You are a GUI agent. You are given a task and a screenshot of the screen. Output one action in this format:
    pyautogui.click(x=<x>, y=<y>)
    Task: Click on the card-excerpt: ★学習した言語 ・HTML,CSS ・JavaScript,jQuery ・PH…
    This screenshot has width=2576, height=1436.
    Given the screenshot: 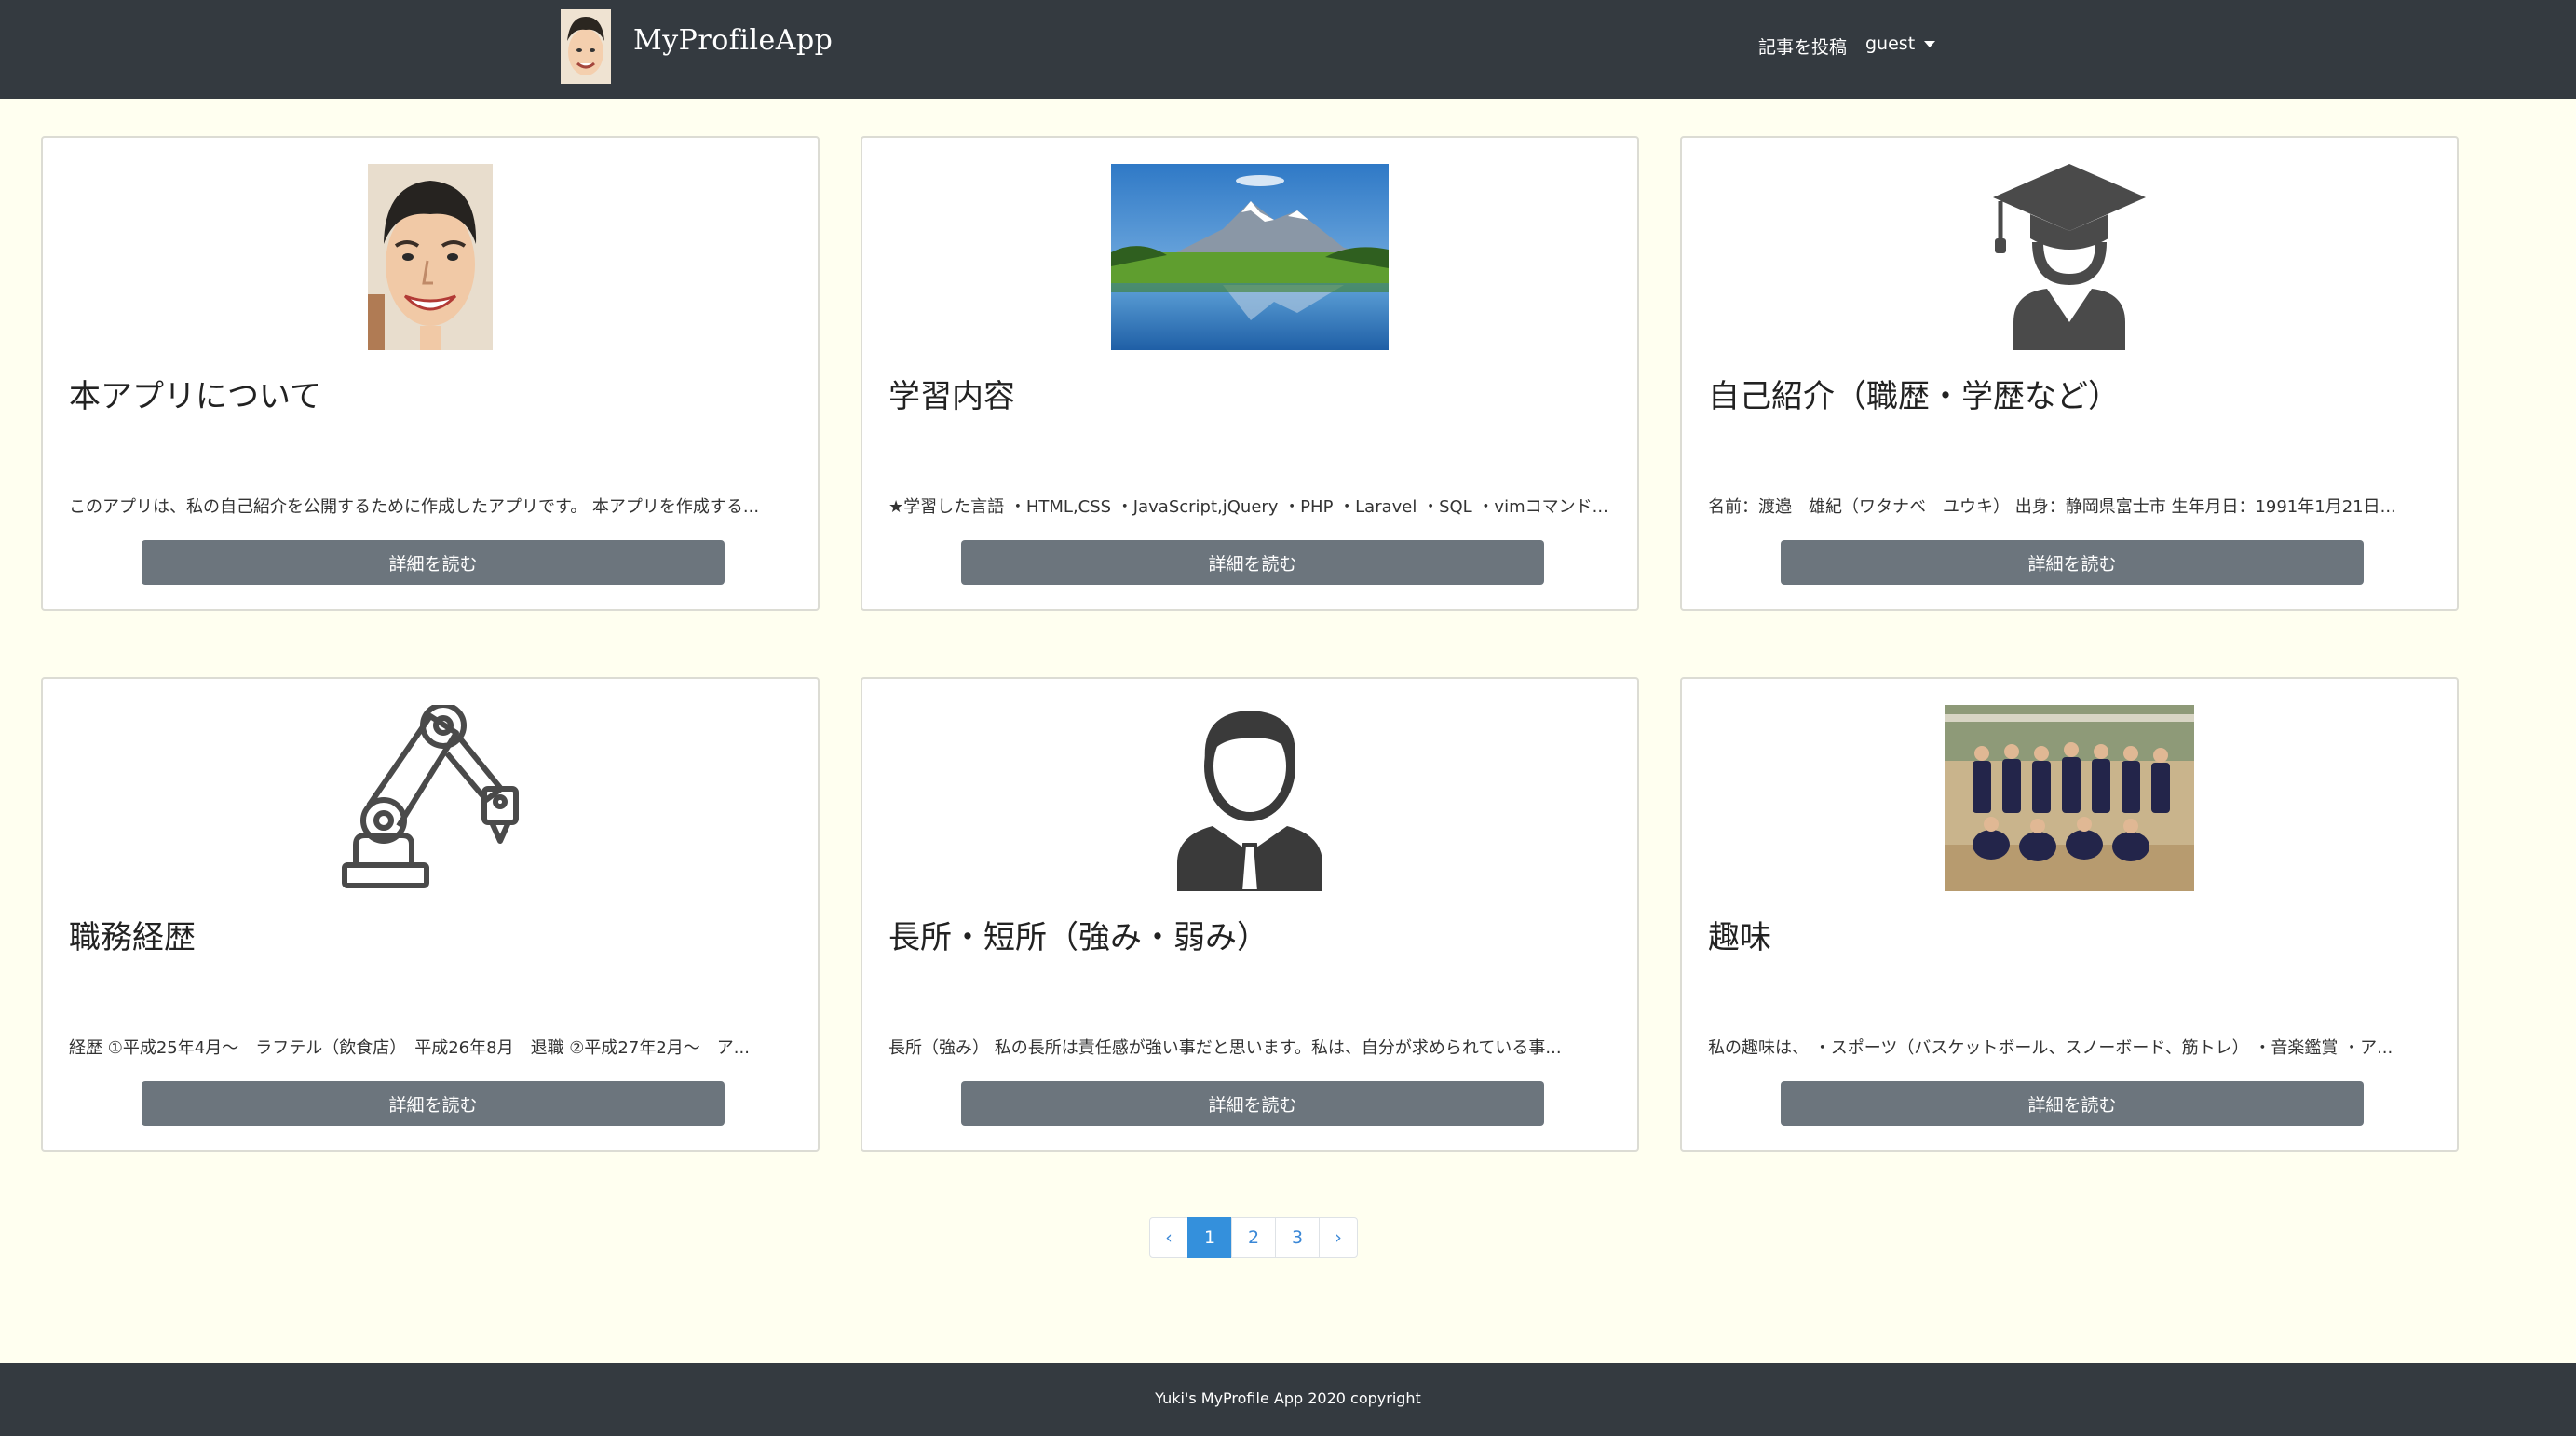 What is the action you would take?
    pyautogui.click(x=1248, y=507)
    